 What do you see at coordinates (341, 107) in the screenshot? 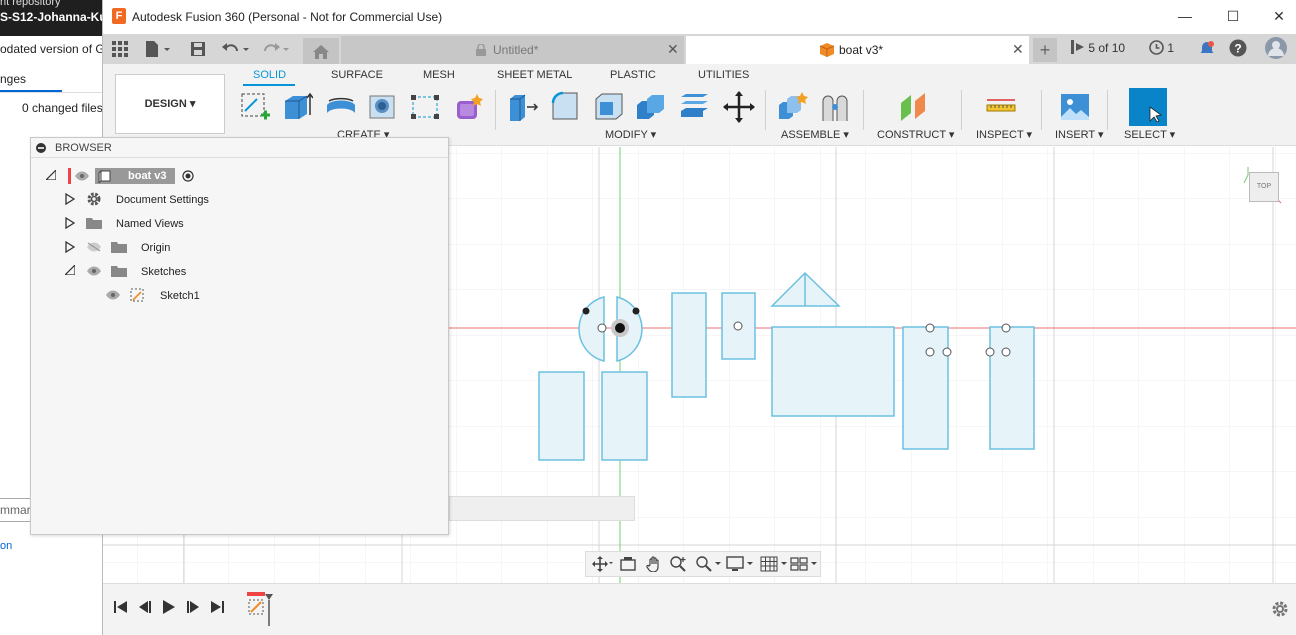
I see `revolve-icon` at bounding box center [341, 107].